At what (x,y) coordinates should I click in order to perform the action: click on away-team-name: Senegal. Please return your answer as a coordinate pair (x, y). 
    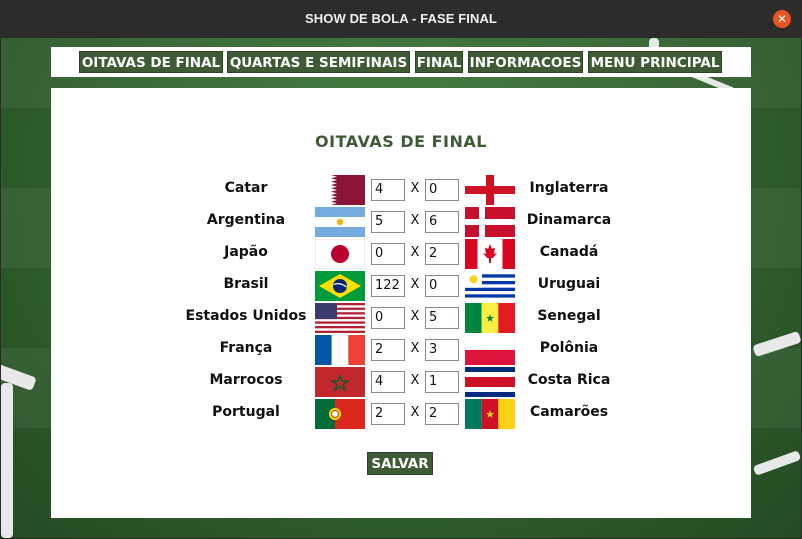
    Looking at the image, I should click on (569, 316).